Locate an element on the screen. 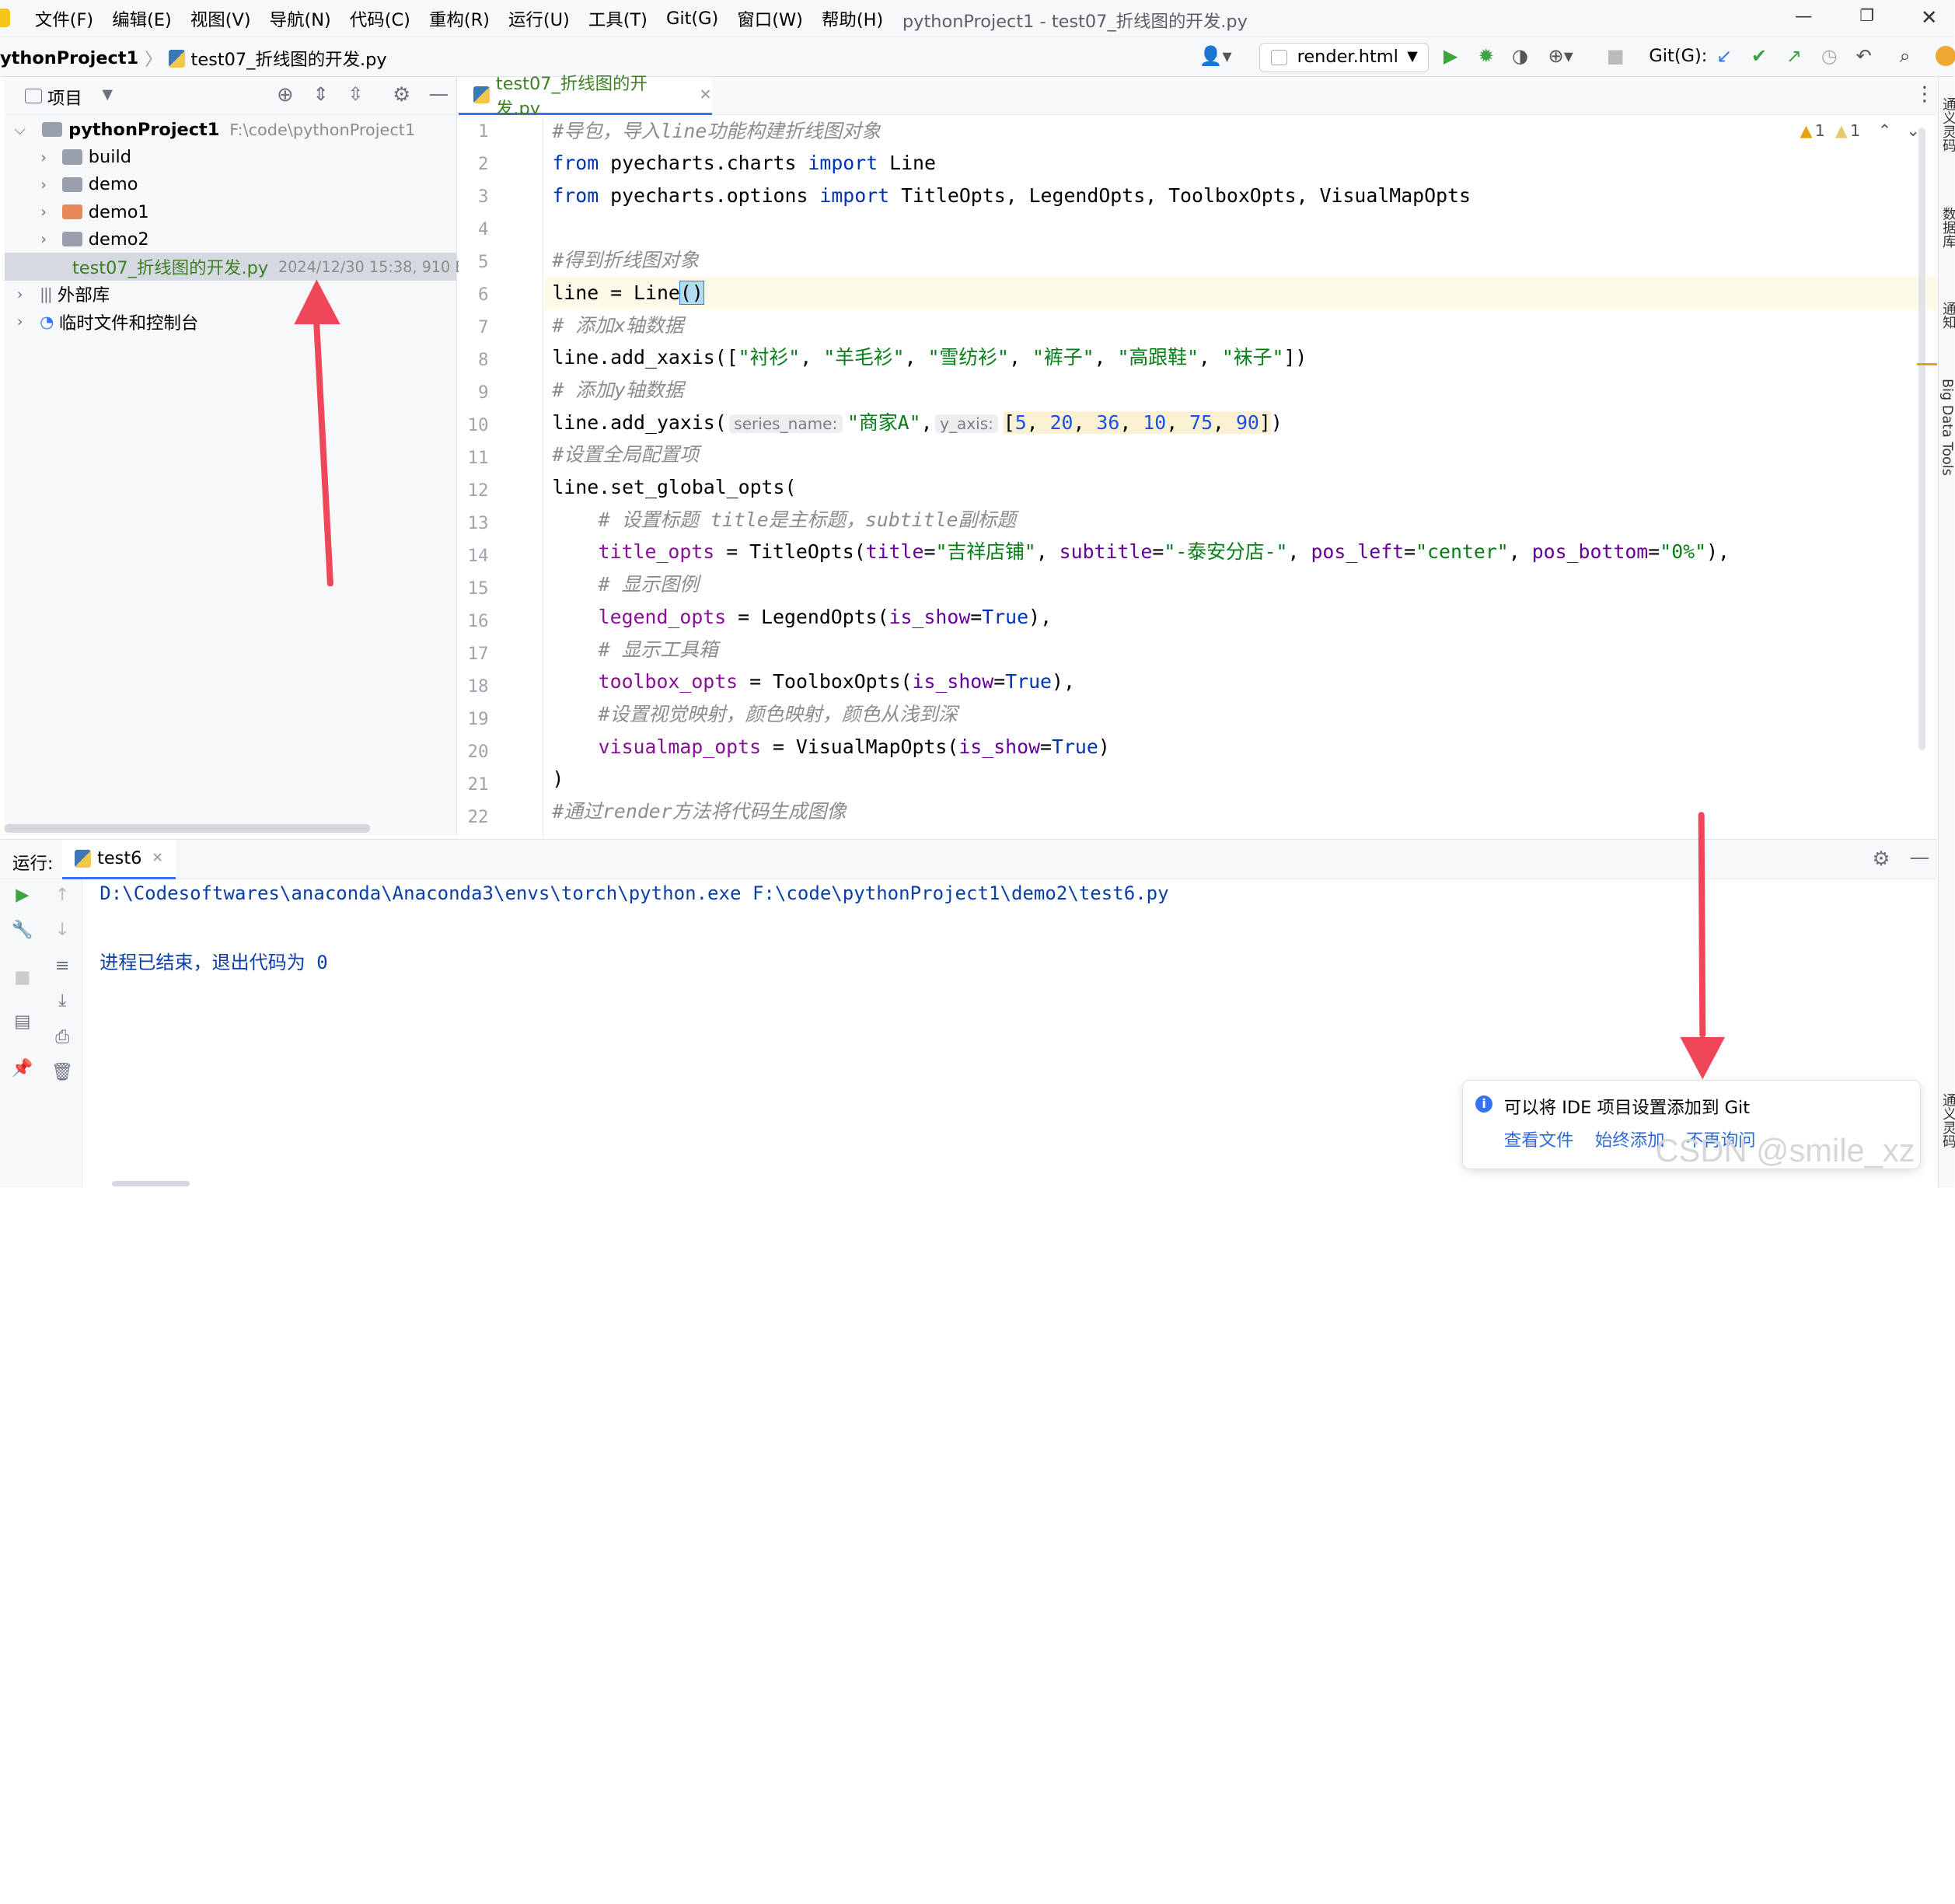 This screenshot has height=1904, width=1955. menu-item: 运行(U) is located at coordinates (539, 19).